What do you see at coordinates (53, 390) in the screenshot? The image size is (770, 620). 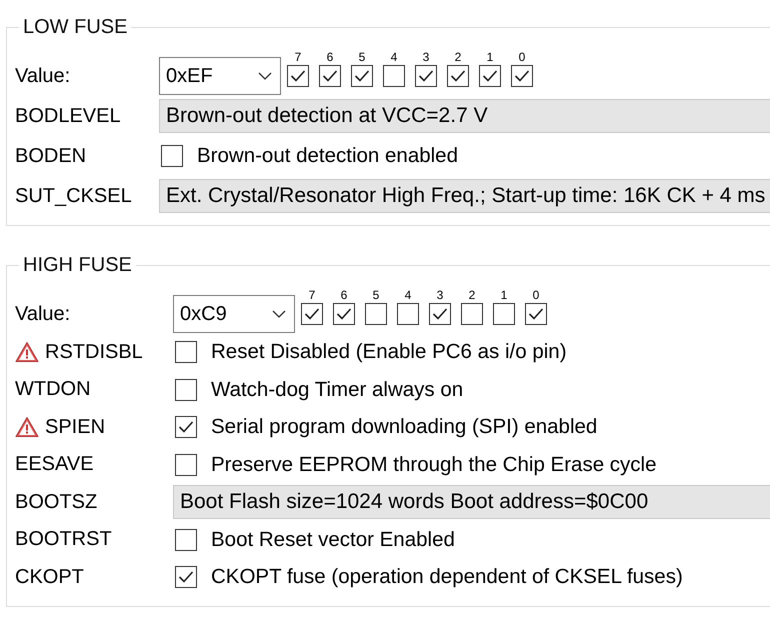 I see `fuse-name: WTDON` at bounding box center [53, 390].